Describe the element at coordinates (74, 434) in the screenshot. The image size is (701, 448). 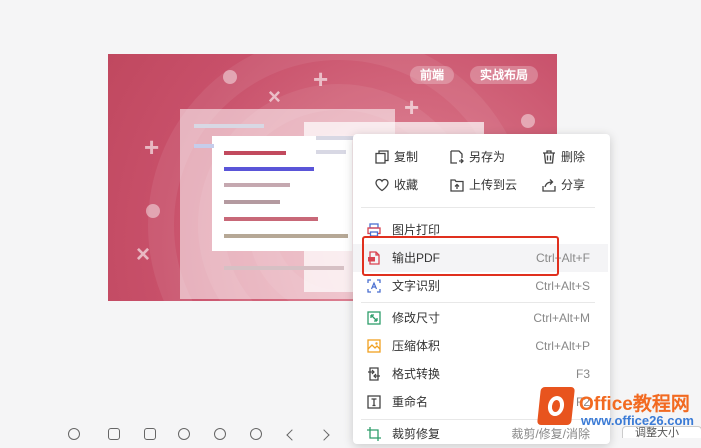
I see `like-icon` at that location.